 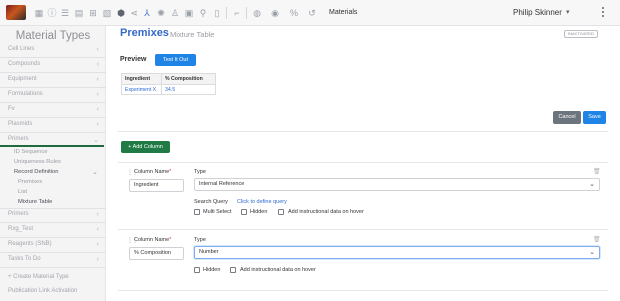 What do you see at coordinates (189, 13) in the screenshot?
I see `image-icon: ▣` at bounding box center [189, 13].